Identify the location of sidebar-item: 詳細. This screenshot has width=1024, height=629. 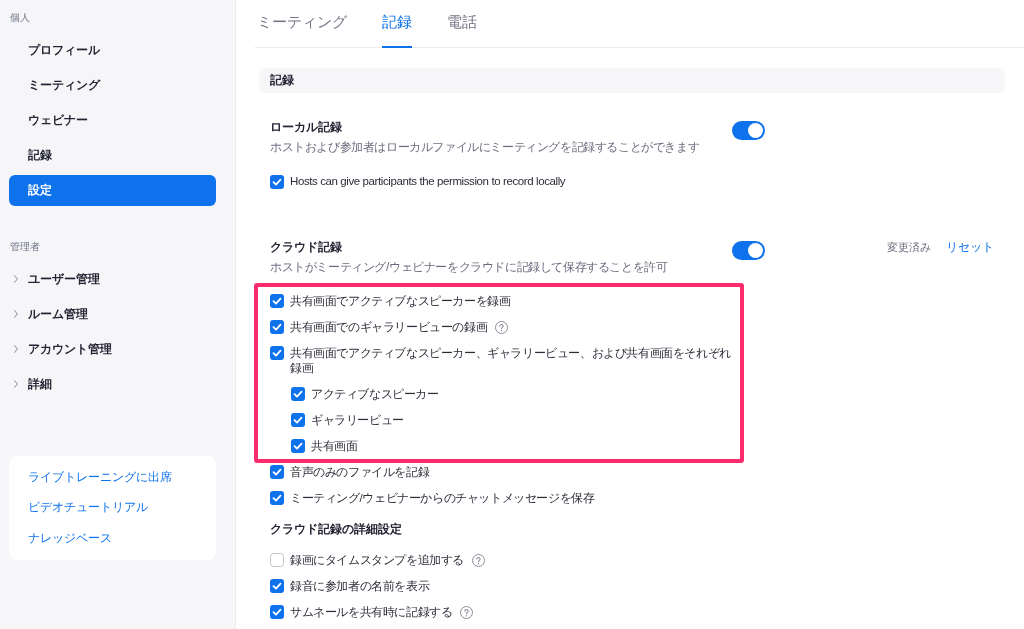
(36, 384).